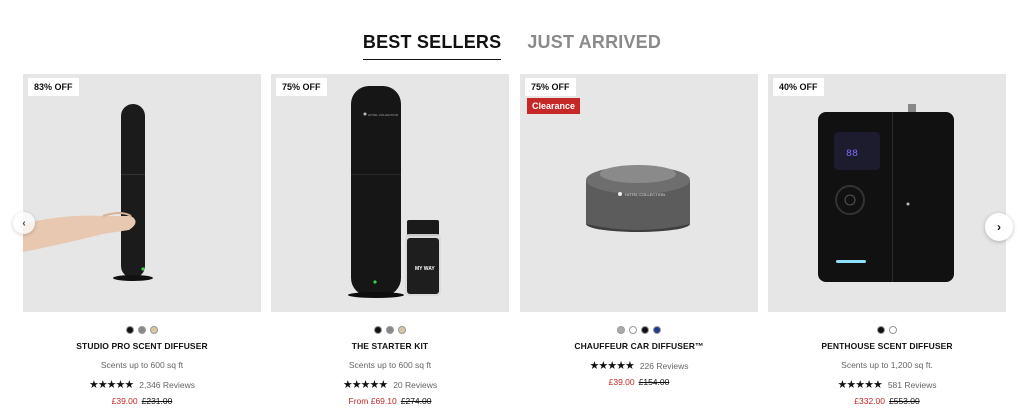 The width and height of the screenshot is (1024, 411). I want to click on penthouse-diffuser-image: 88, so click(886, 193).